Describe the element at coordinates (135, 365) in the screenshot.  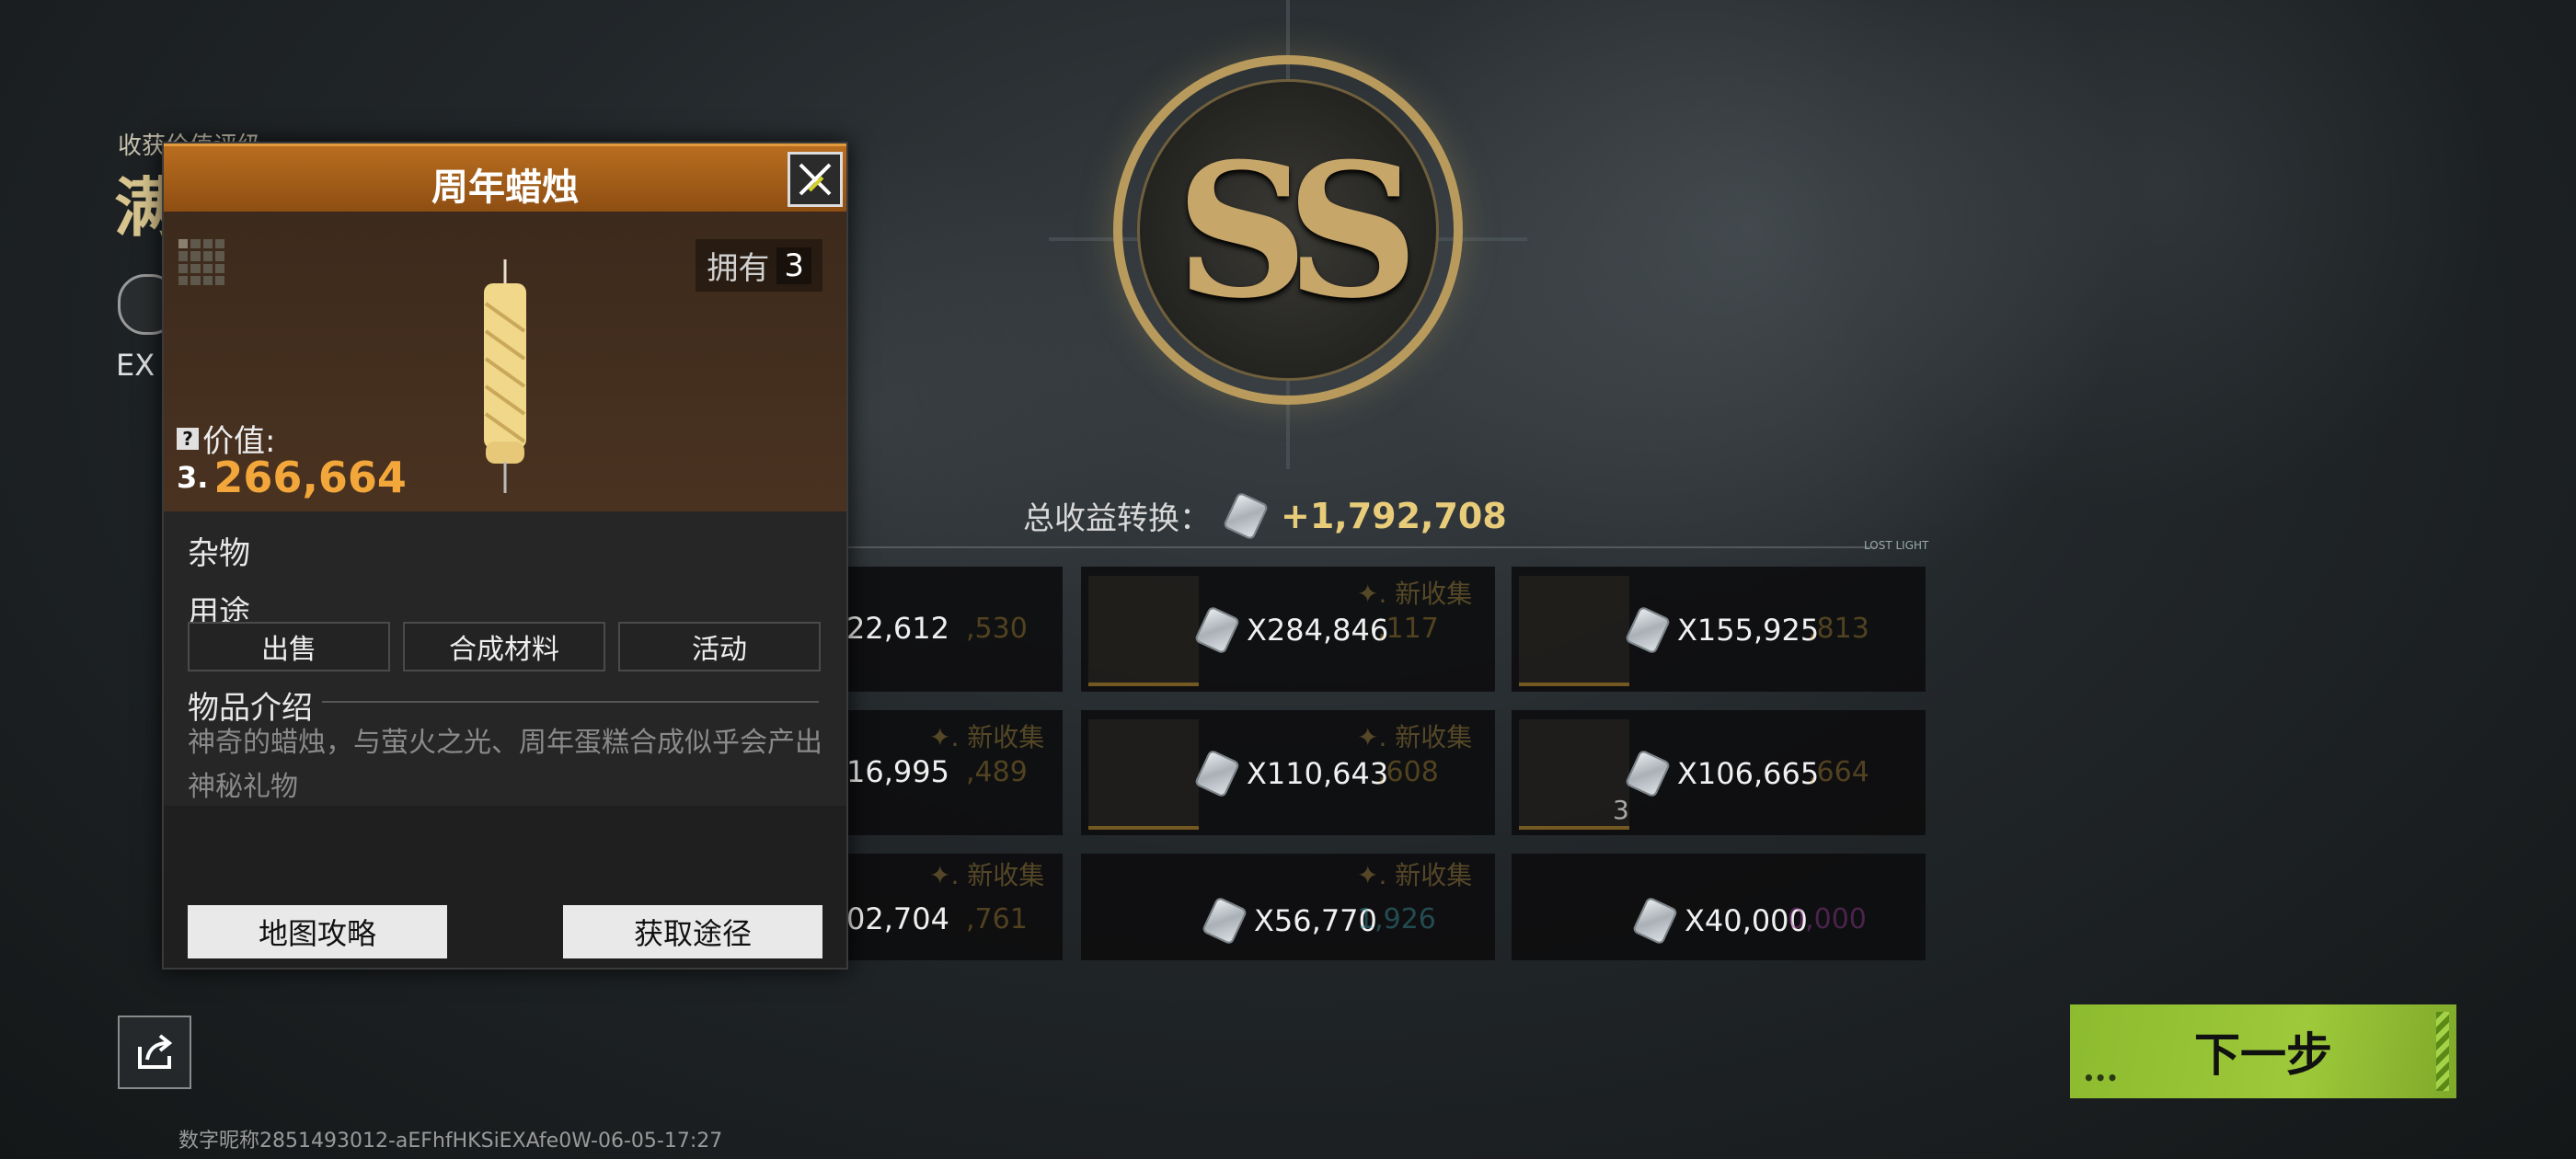
I see `exp-label: EX` at that location.